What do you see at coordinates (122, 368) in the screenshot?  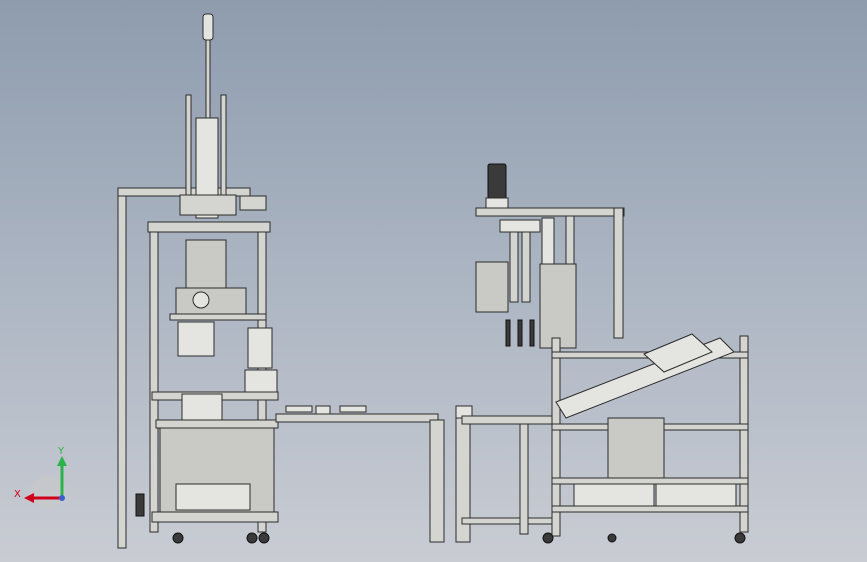 I see `left-upright-post` at bounding box center [122, 368].